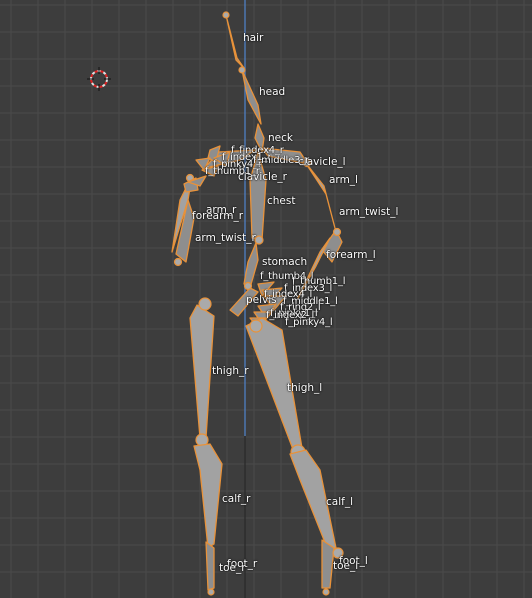 This screenshot has height=598, width=532. I want to click on 3d-cursor-icon, so click(99, 79).